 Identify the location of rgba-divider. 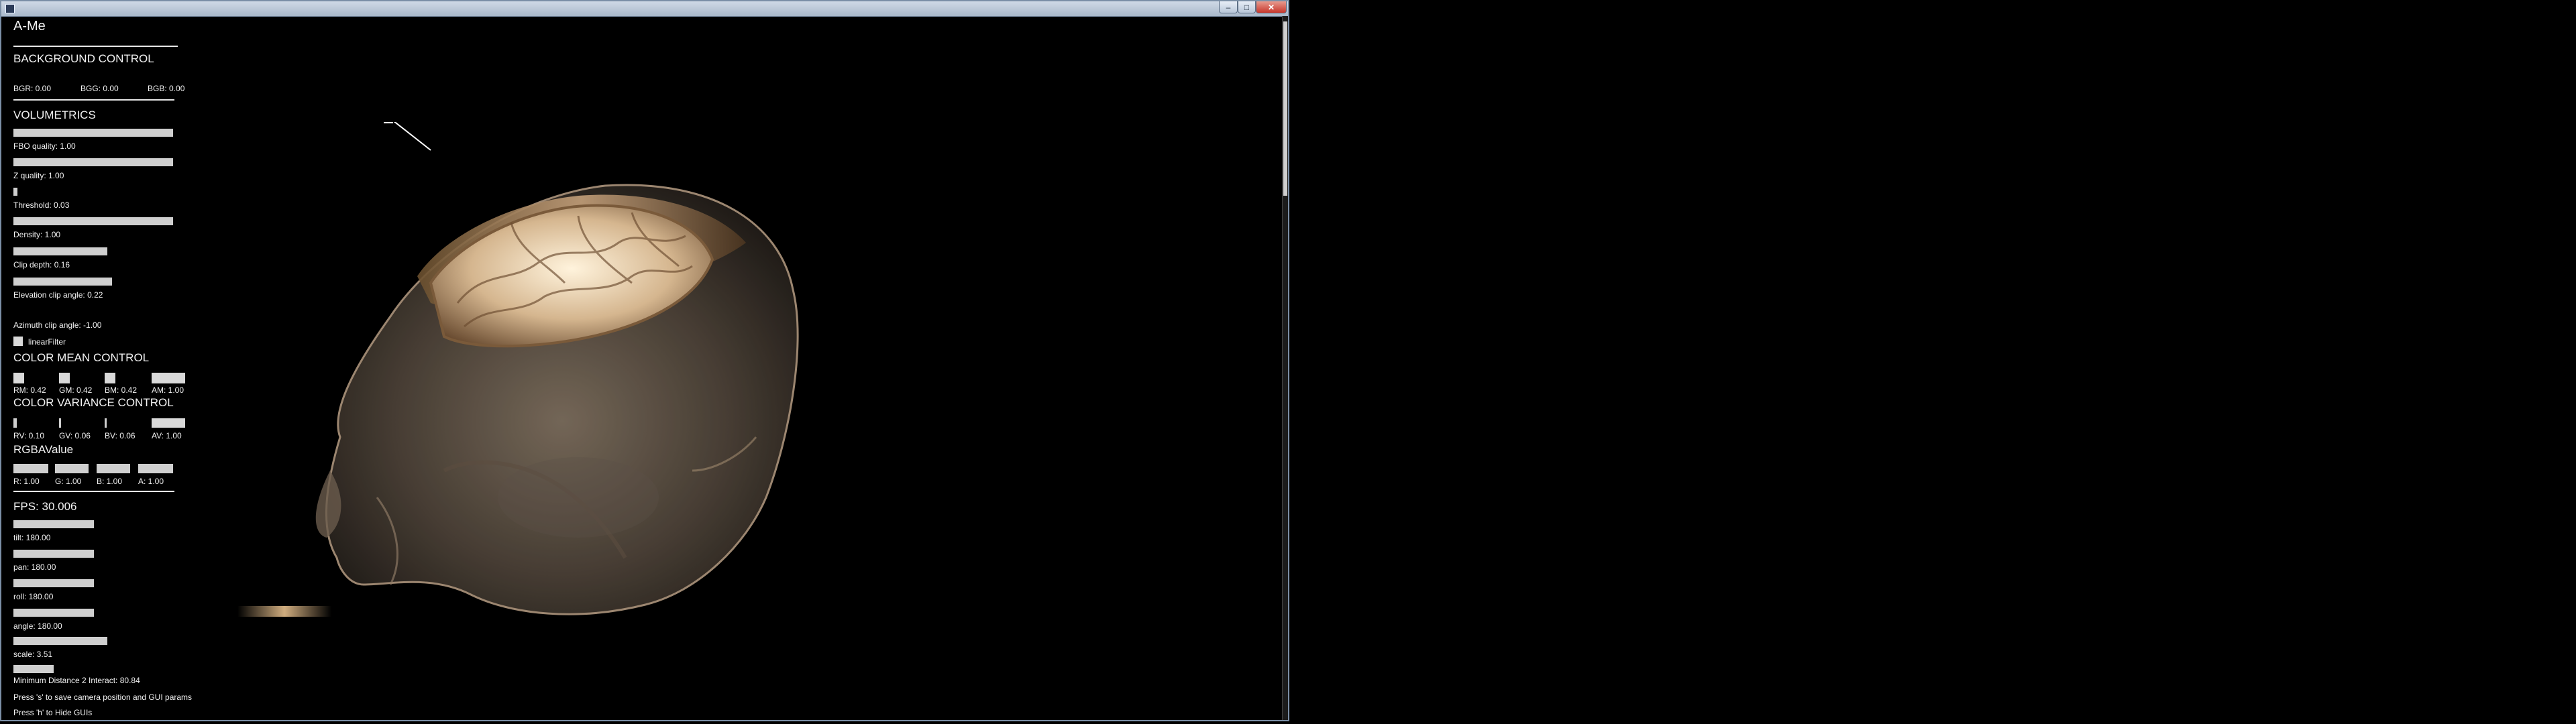
(93, 491).